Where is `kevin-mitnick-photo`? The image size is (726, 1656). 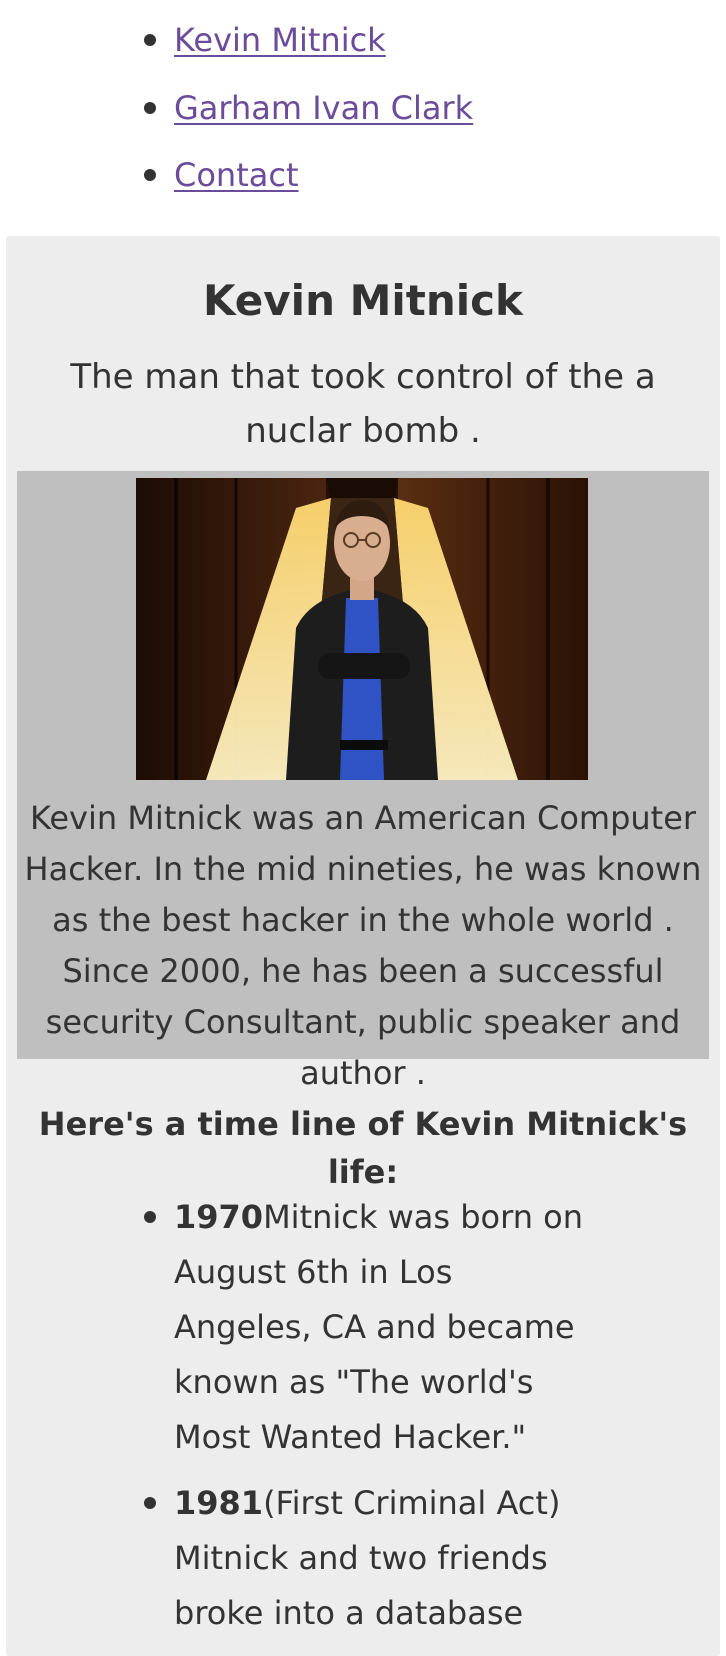 kevin-mitnick-photo is located at coordinates (362, 629).